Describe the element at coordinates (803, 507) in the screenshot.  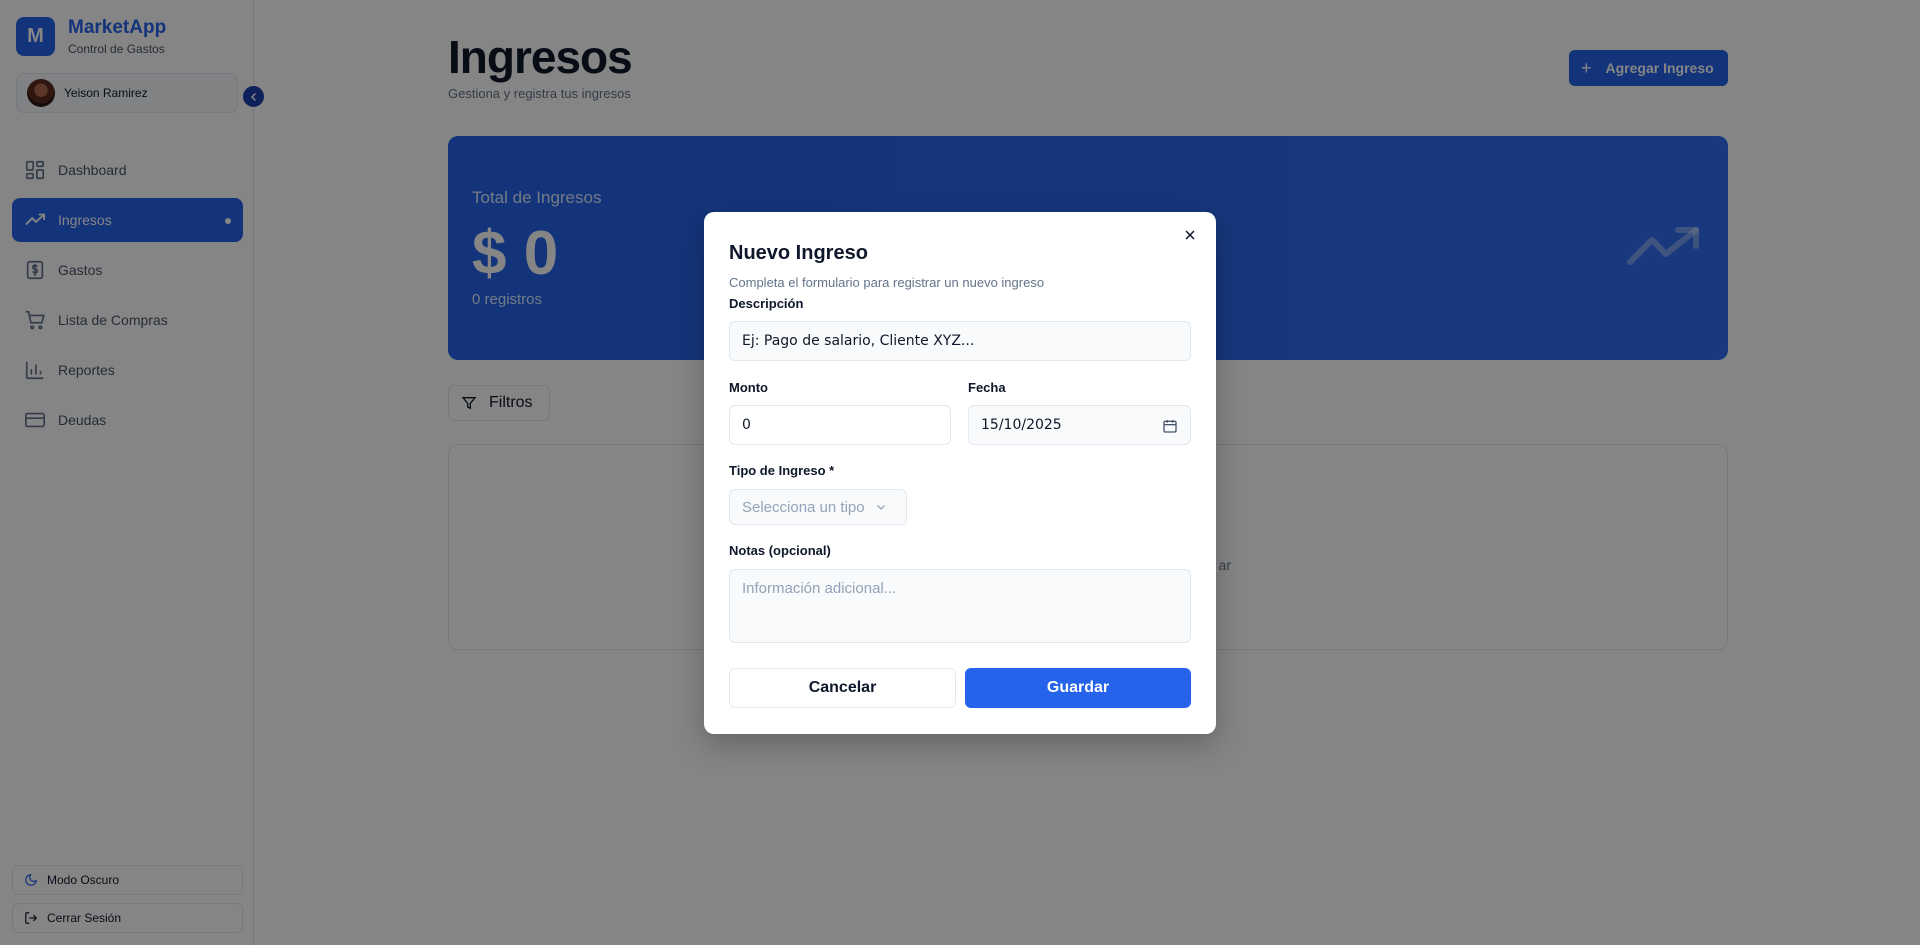
I see `income-type-placeholder: Selecciona un tipo` at that location.